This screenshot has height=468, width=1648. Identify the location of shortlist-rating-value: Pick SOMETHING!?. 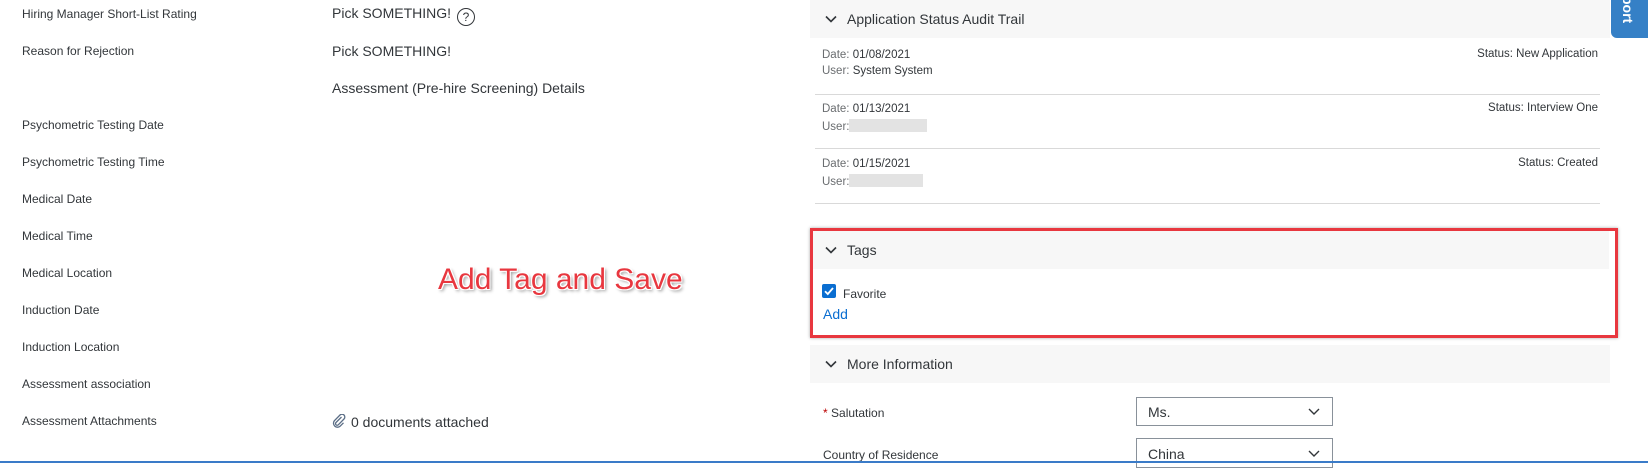
(404, 15).